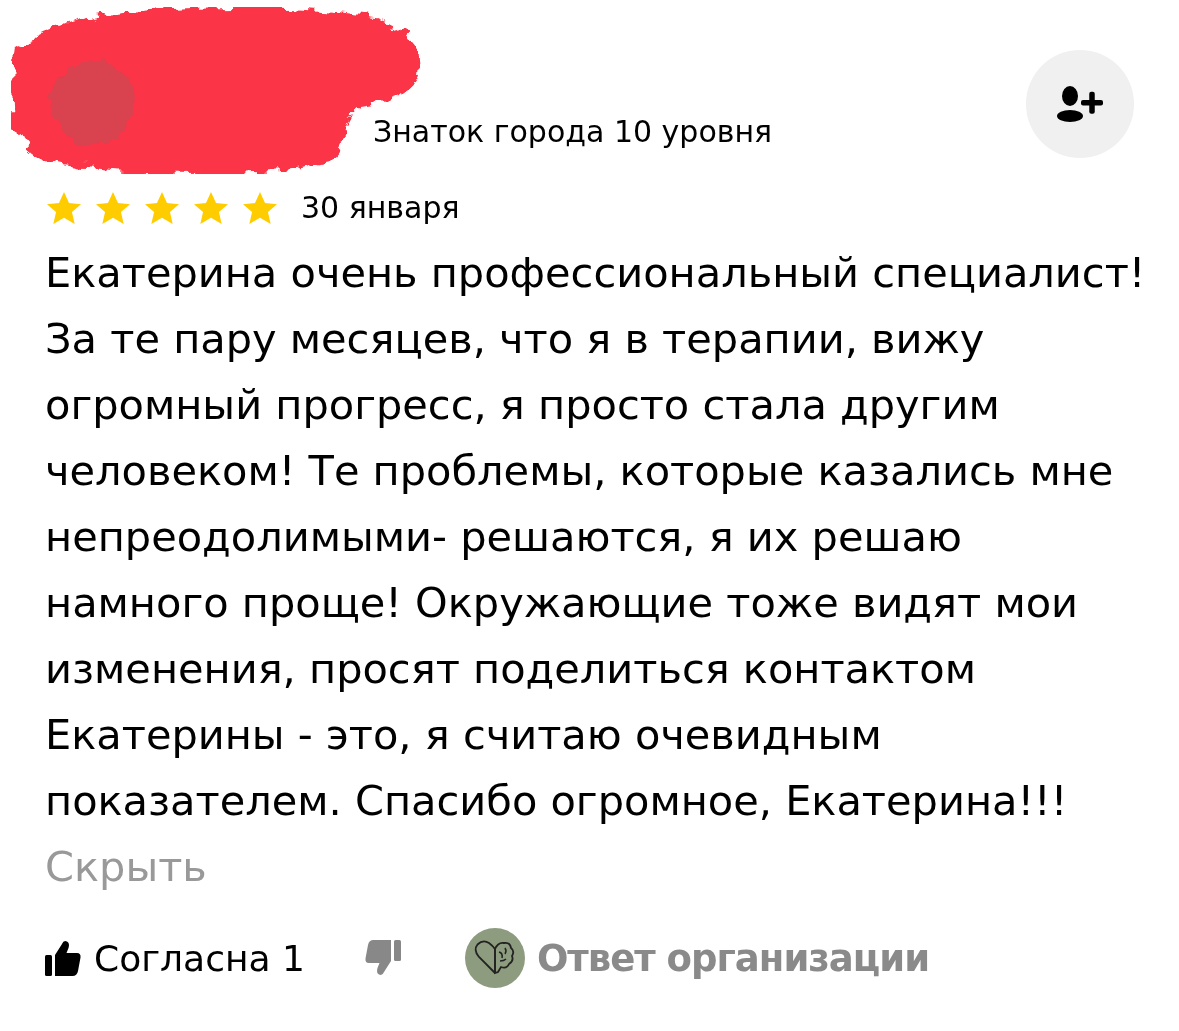  I want to click on thumbs-down-icon, so click(382, 958).